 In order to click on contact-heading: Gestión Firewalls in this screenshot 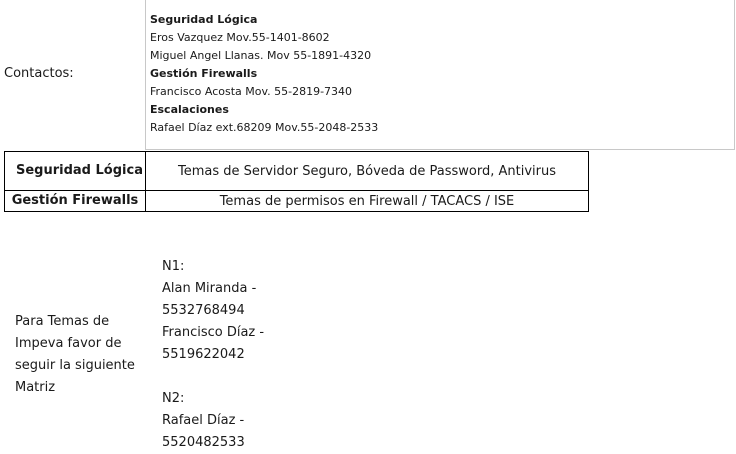, I will do `click(204, 73)`.